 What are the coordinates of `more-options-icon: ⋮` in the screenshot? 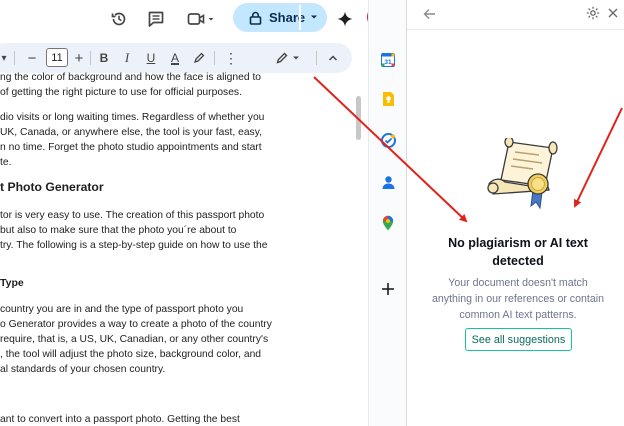 It's located at (231, 58).